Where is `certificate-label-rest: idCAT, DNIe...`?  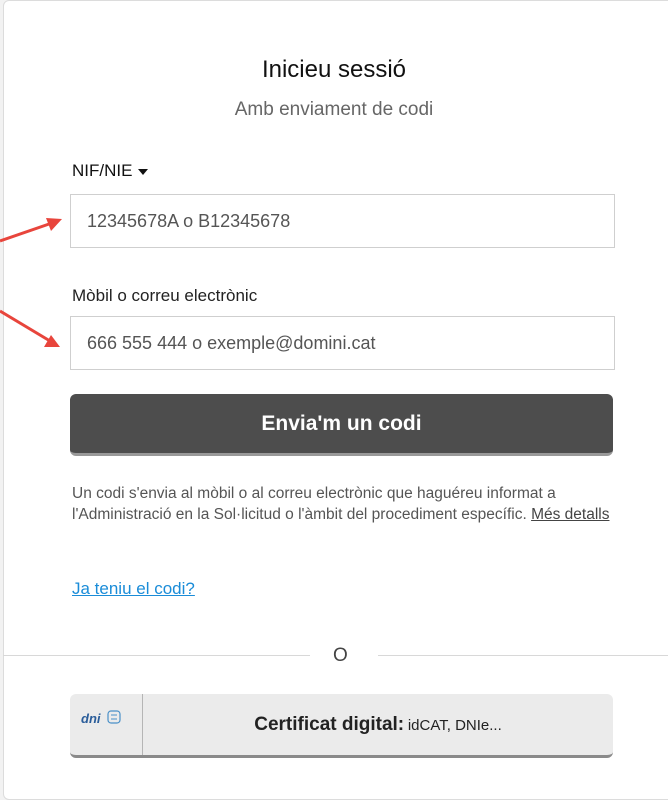
certificate-label-rest: idCAT, DNIe... is located at coordinates (454, 725).